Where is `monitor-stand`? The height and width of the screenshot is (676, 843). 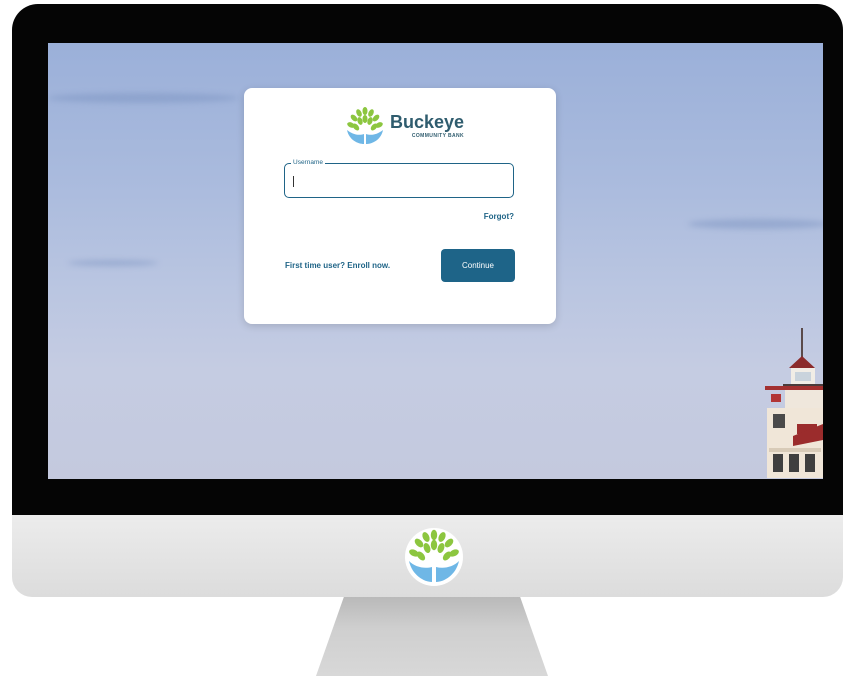
monitor-stand is located at coordinates (432, 636).